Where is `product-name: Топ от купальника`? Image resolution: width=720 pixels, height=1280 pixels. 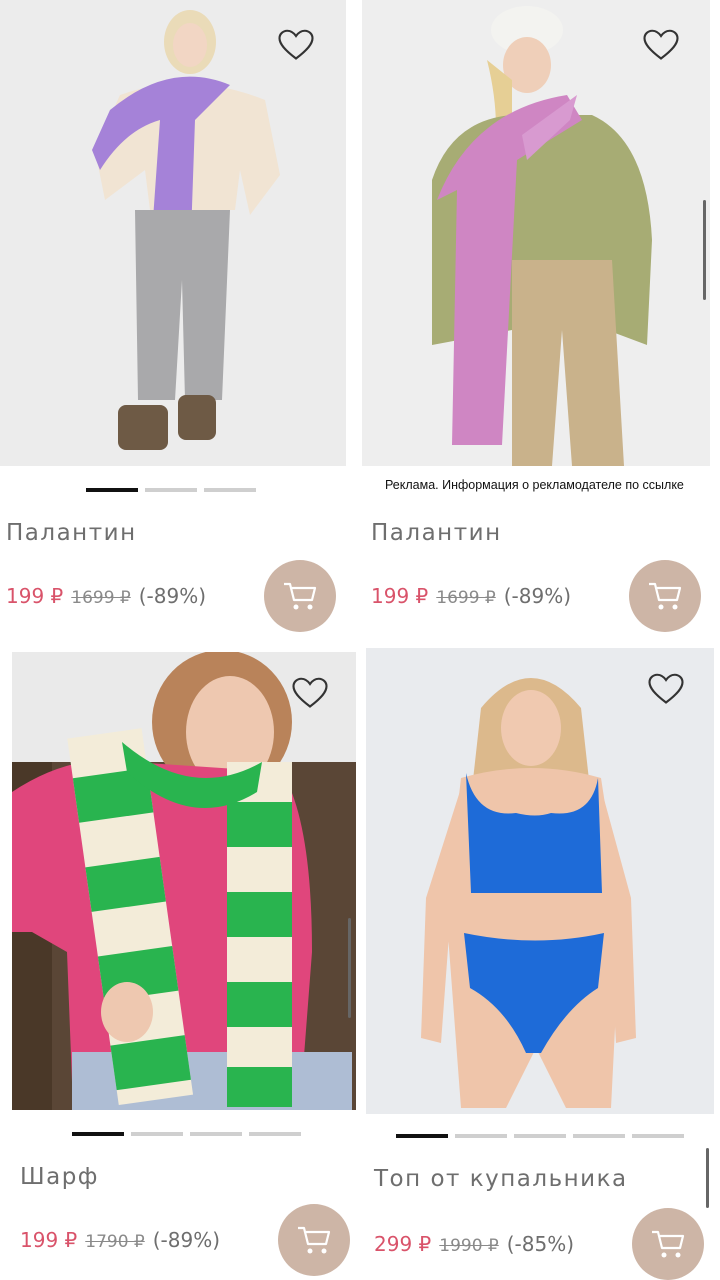 product-name: Топ от купальника is located at coordinates (501, 1179).